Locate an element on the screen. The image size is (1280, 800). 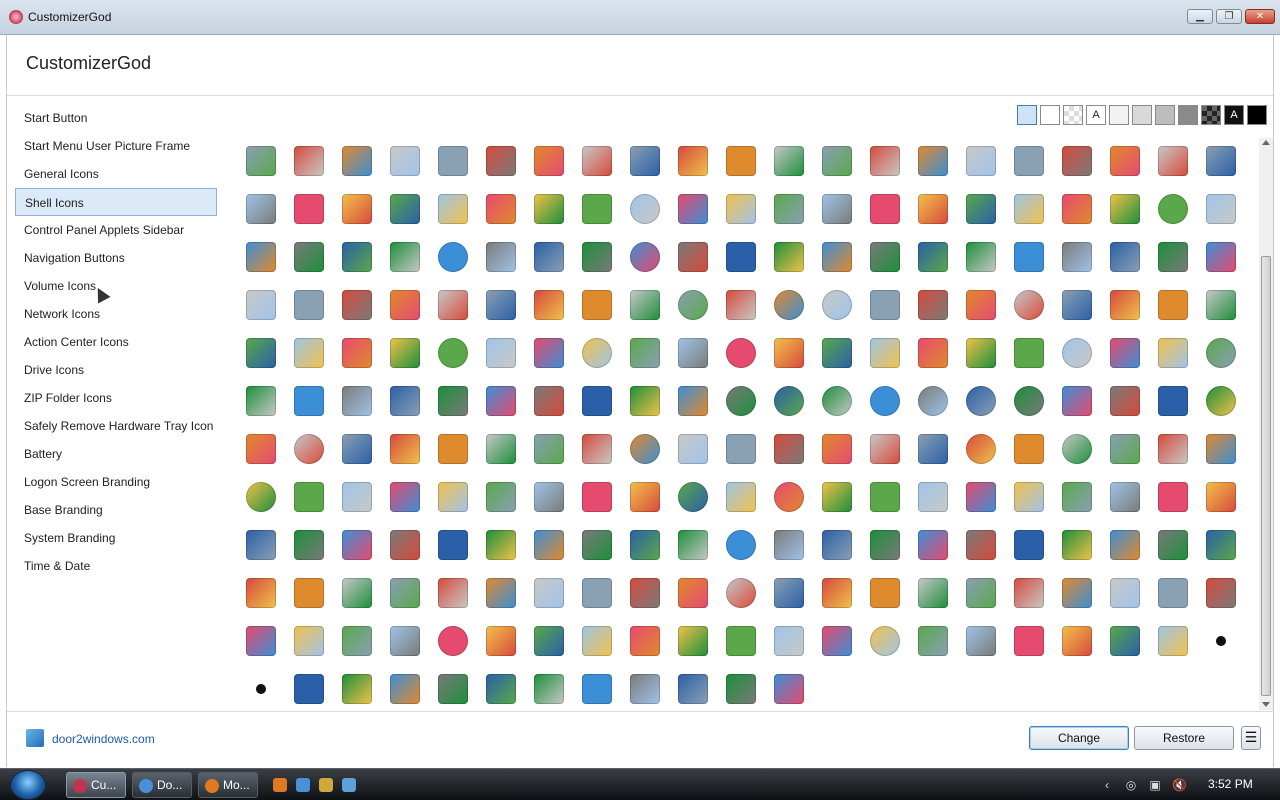
usb-plug-icon is located at coordinates (837, 545).